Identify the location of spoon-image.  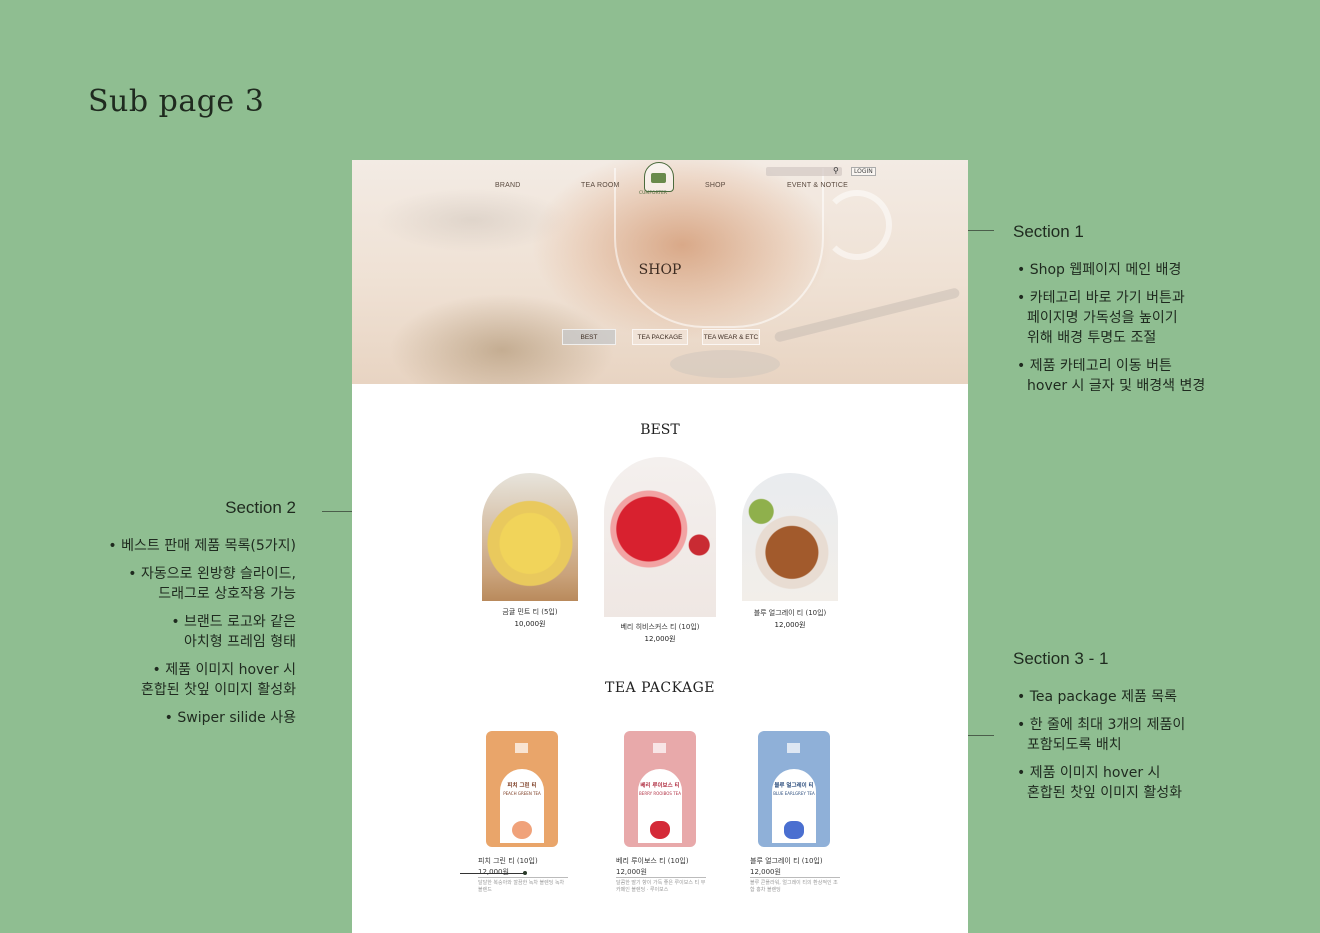
(725, 364).